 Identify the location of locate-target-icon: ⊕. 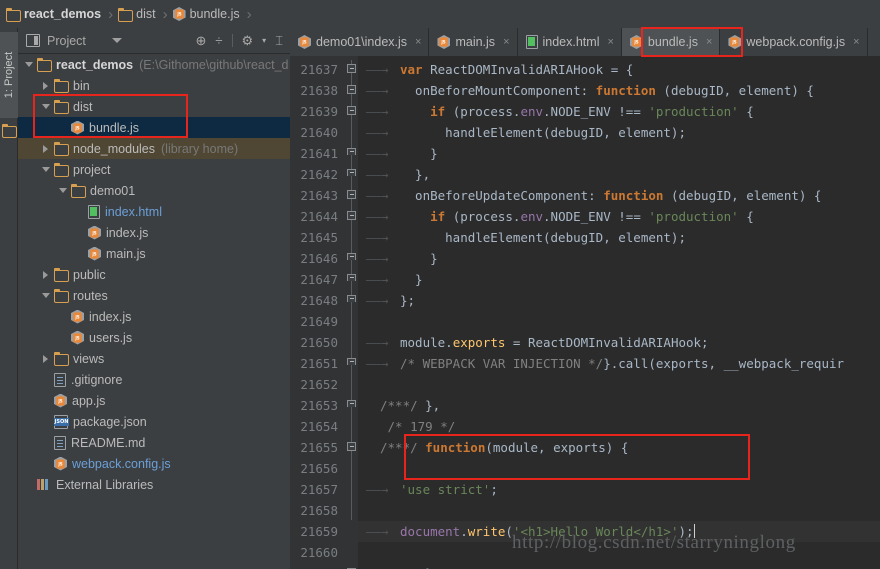
(200, 40).